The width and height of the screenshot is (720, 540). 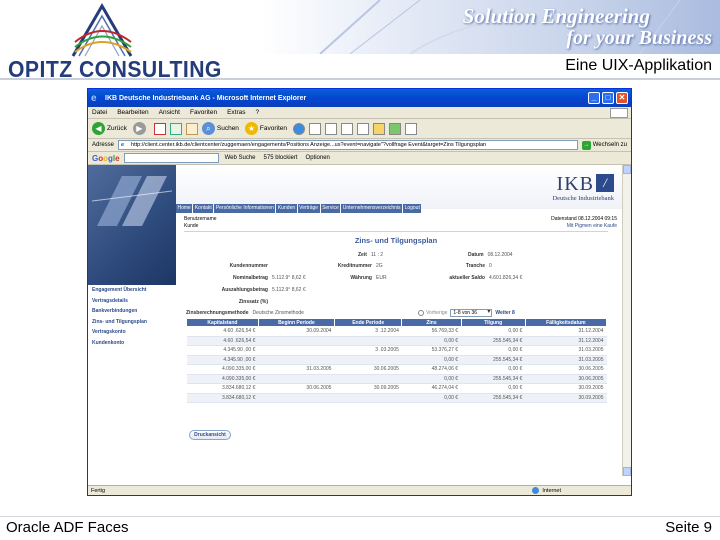 I want to click on sidebar-item-repayment-plan: Zins- und Tilgungsplan, so click(x=132, y=322).